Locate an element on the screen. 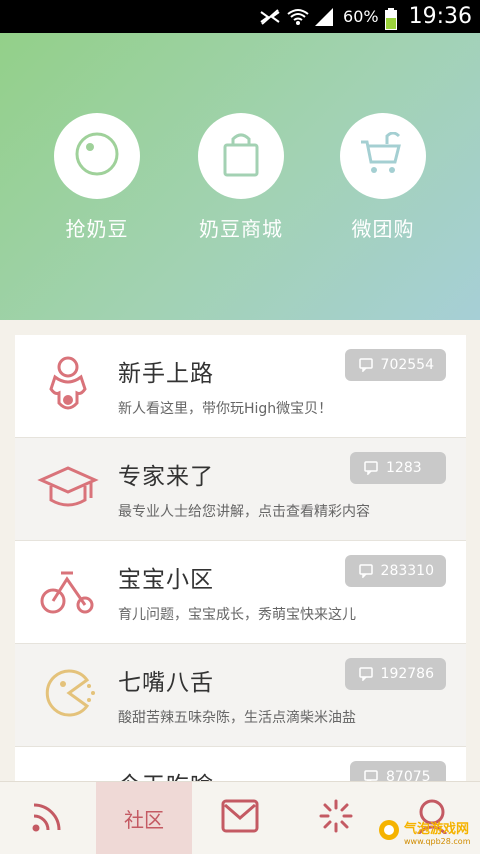 This screenshot has height=854, width=480. tricycle-icon is located at coordinates (68, 590).